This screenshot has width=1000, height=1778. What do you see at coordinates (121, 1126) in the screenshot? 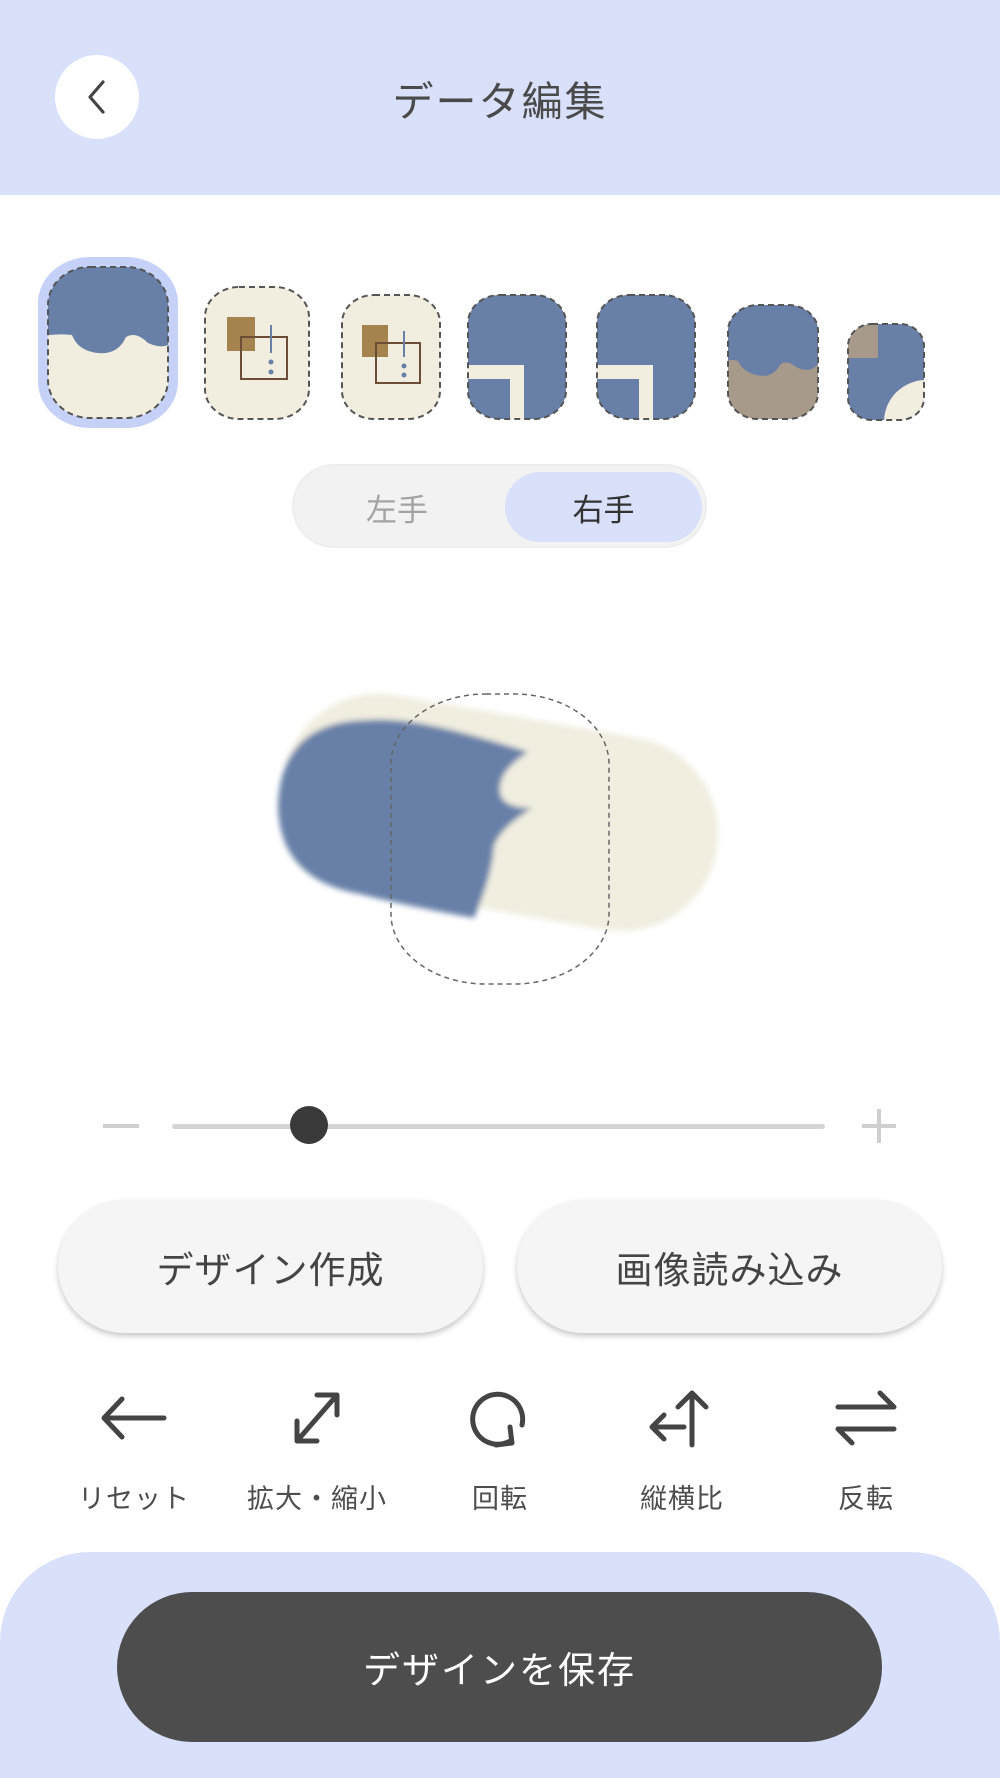
I see `minus-icon` at bounding box center [121, 1126].